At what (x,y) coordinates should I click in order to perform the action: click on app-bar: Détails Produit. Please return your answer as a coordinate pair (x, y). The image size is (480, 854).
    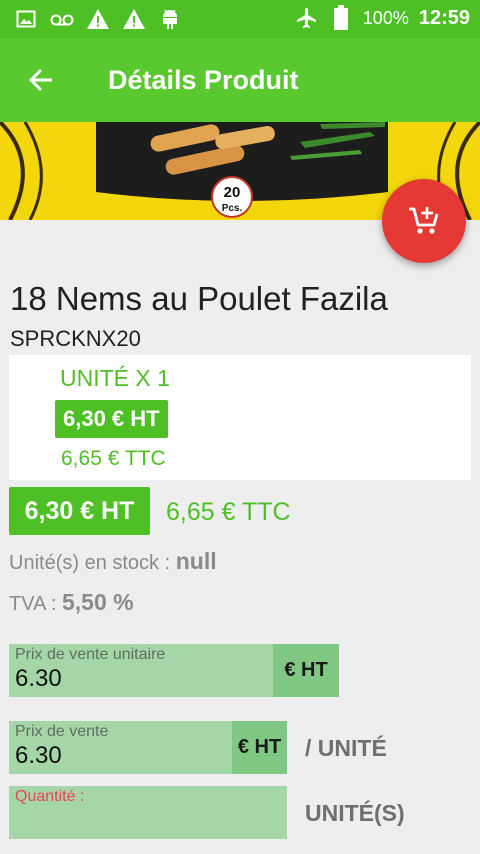
    Looking at the image, I should click on (240, 80).